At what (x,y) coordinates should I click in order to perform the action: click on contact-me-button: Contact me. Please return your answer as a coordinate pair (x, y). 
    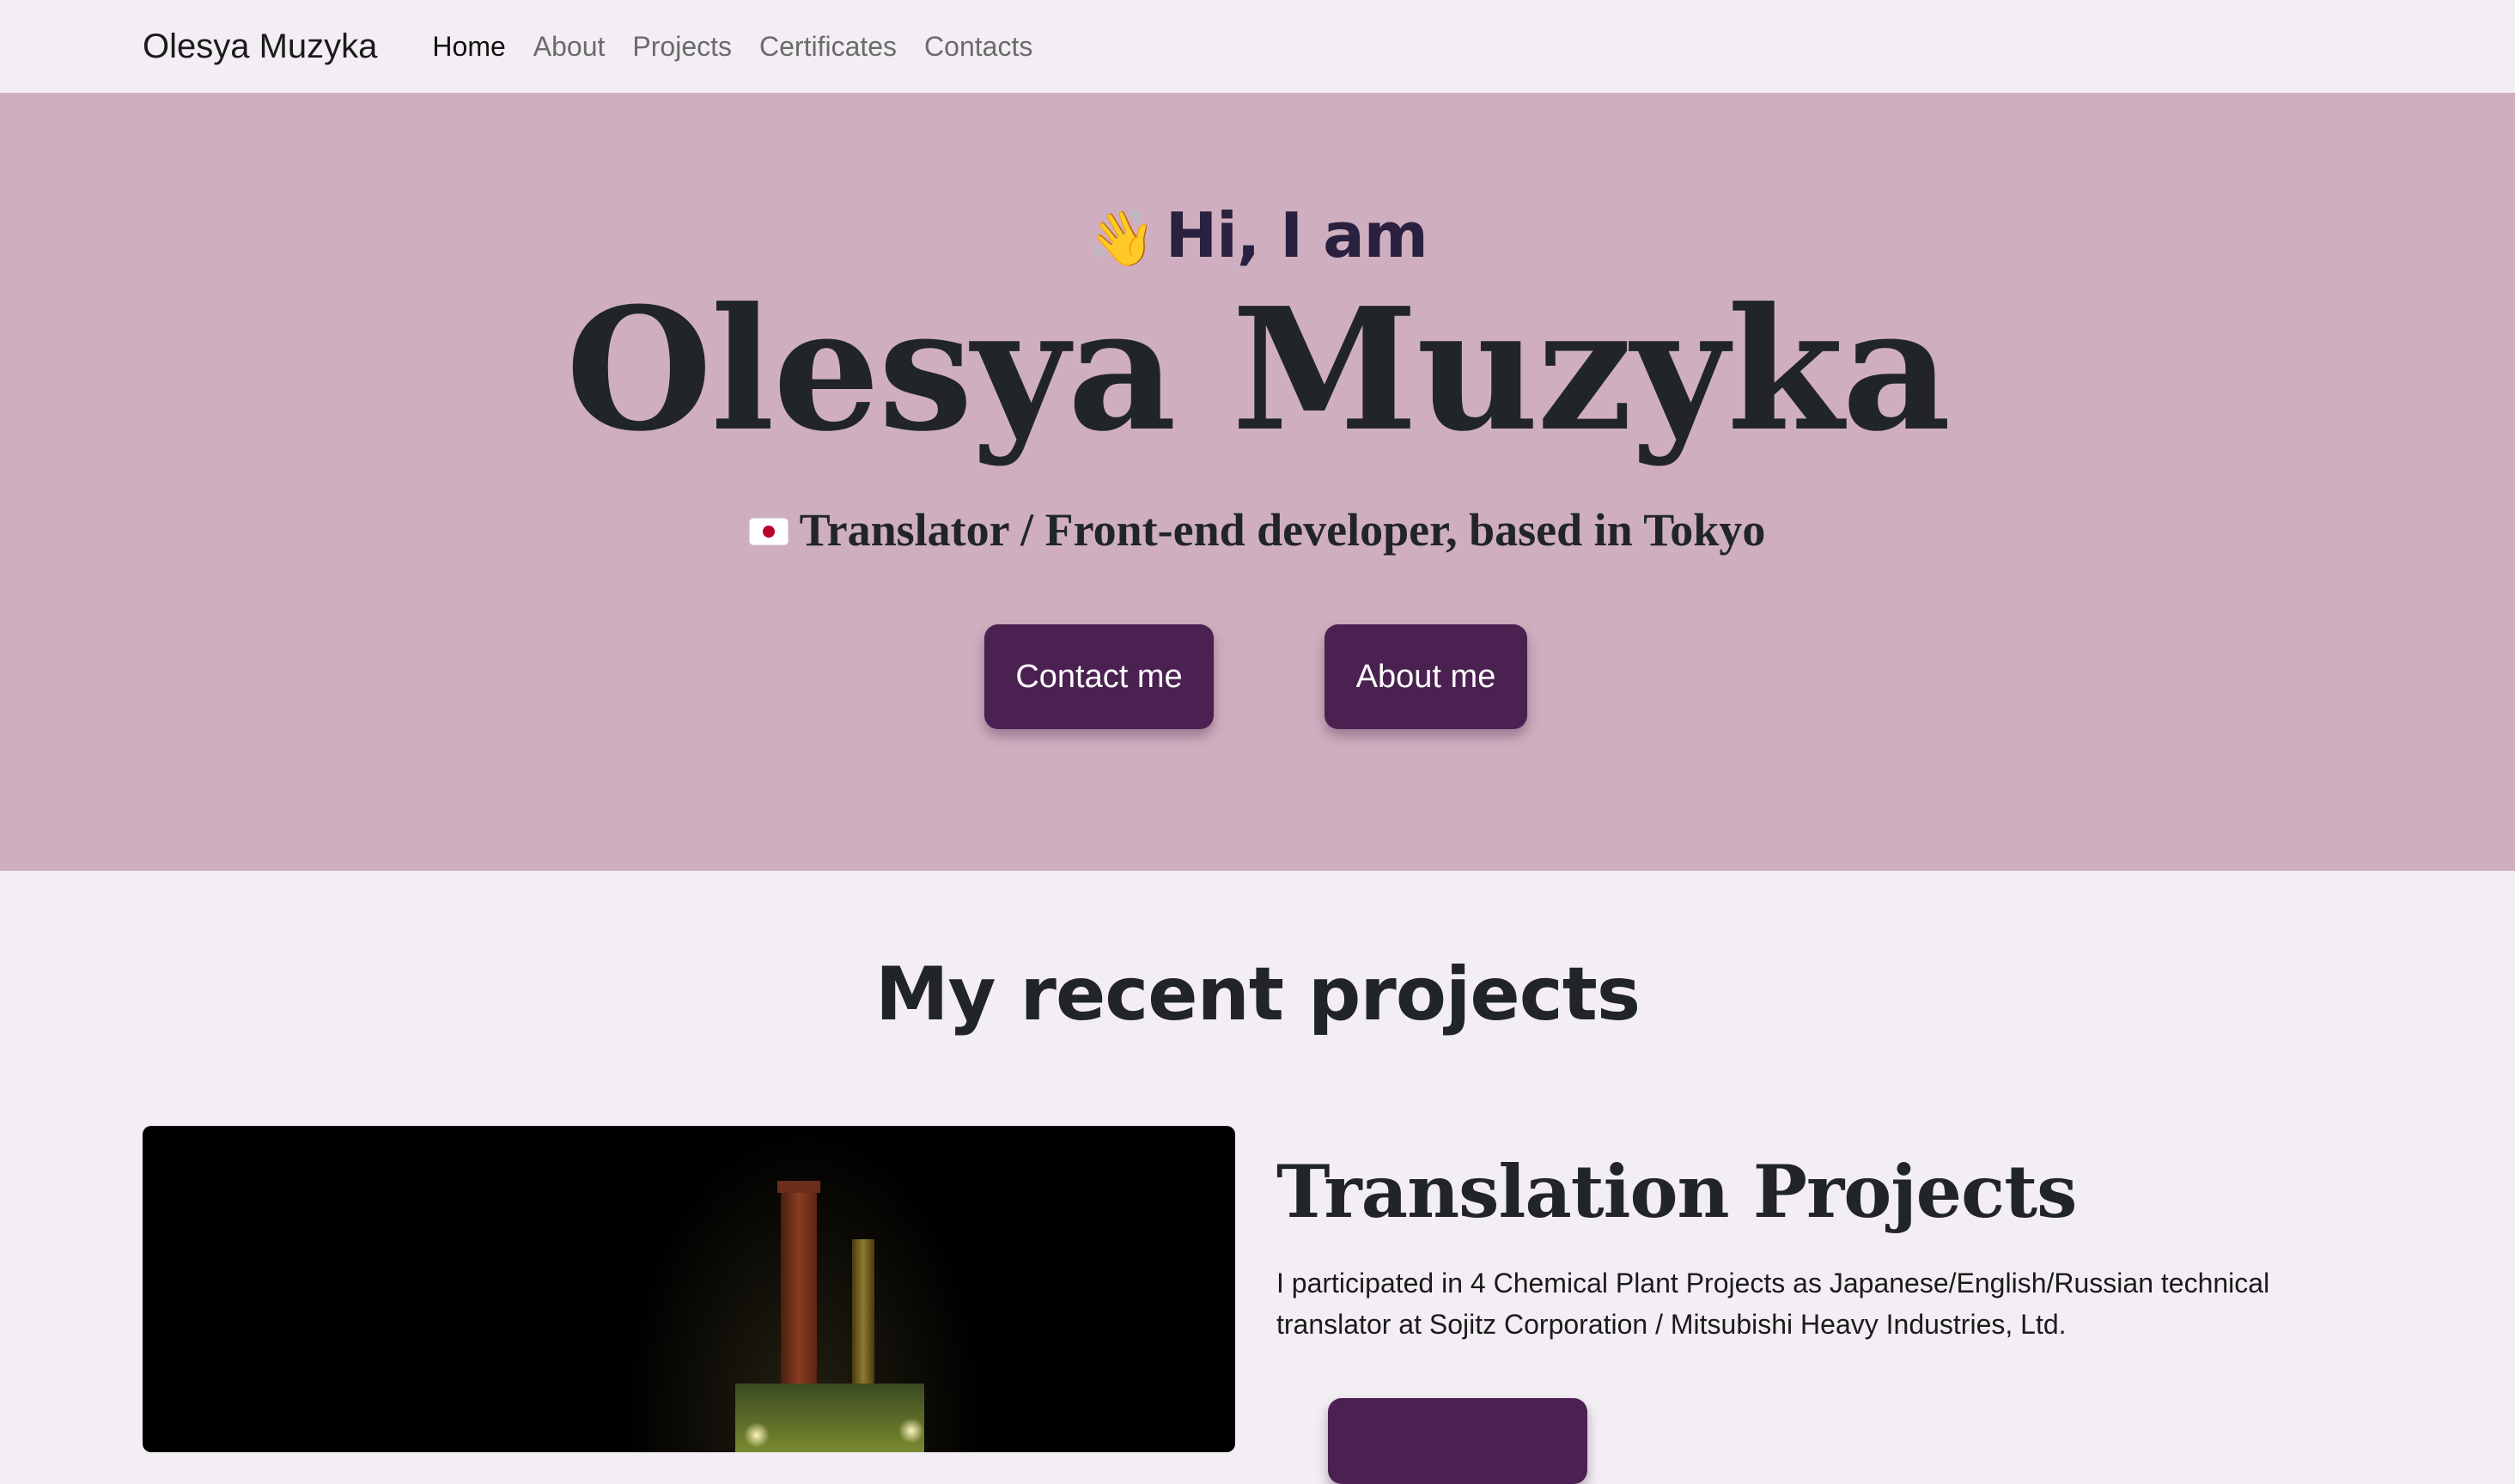
    Looking at the image, I should click on (1099, 676).